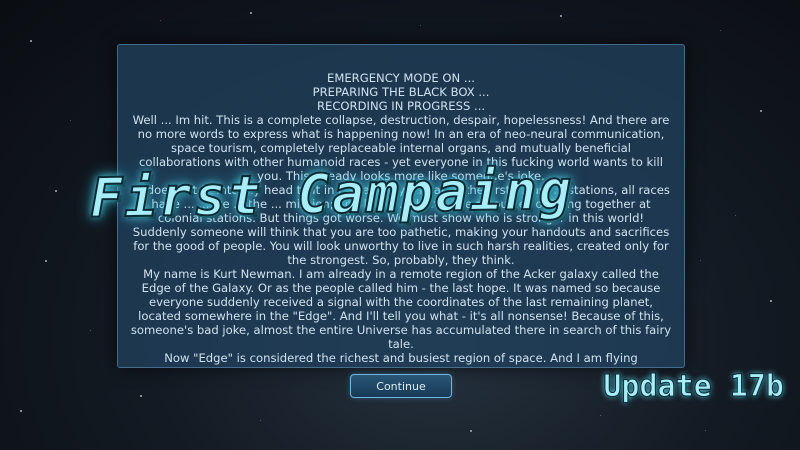 The width and height of the screenshot is (800, 450). I want to click on continue-button: Continue, so click(401, 386).